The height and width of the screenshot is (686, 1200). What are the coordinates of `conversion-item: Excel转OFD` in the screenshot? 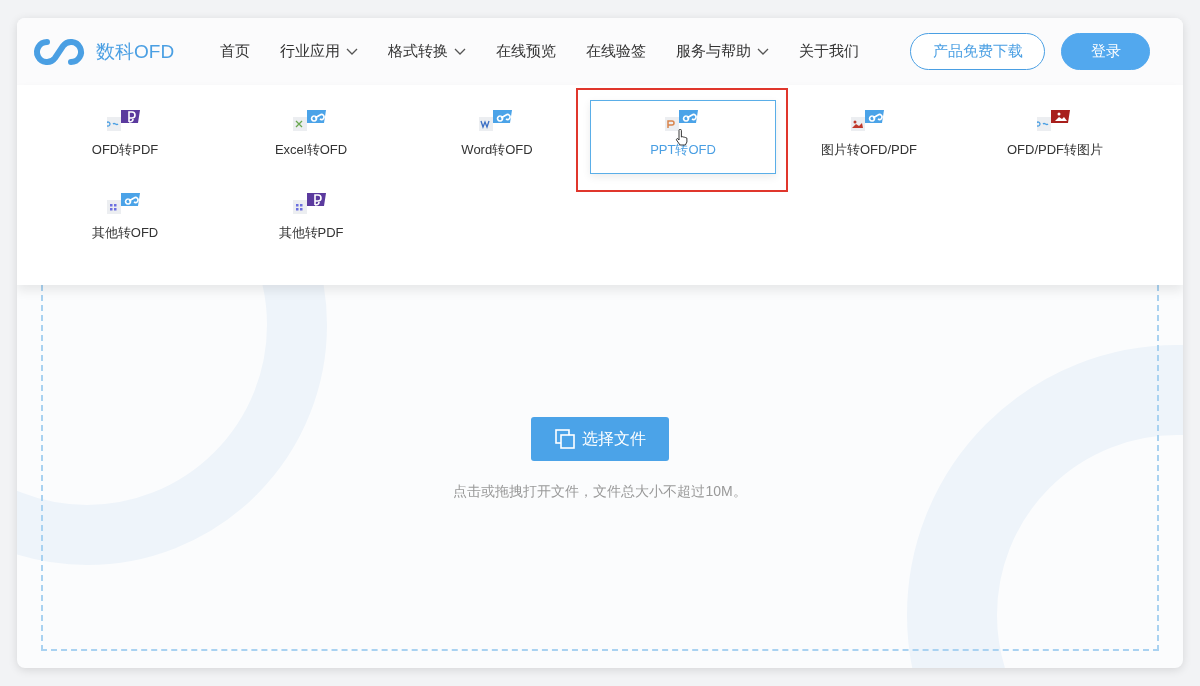 It's located at (311, 137).